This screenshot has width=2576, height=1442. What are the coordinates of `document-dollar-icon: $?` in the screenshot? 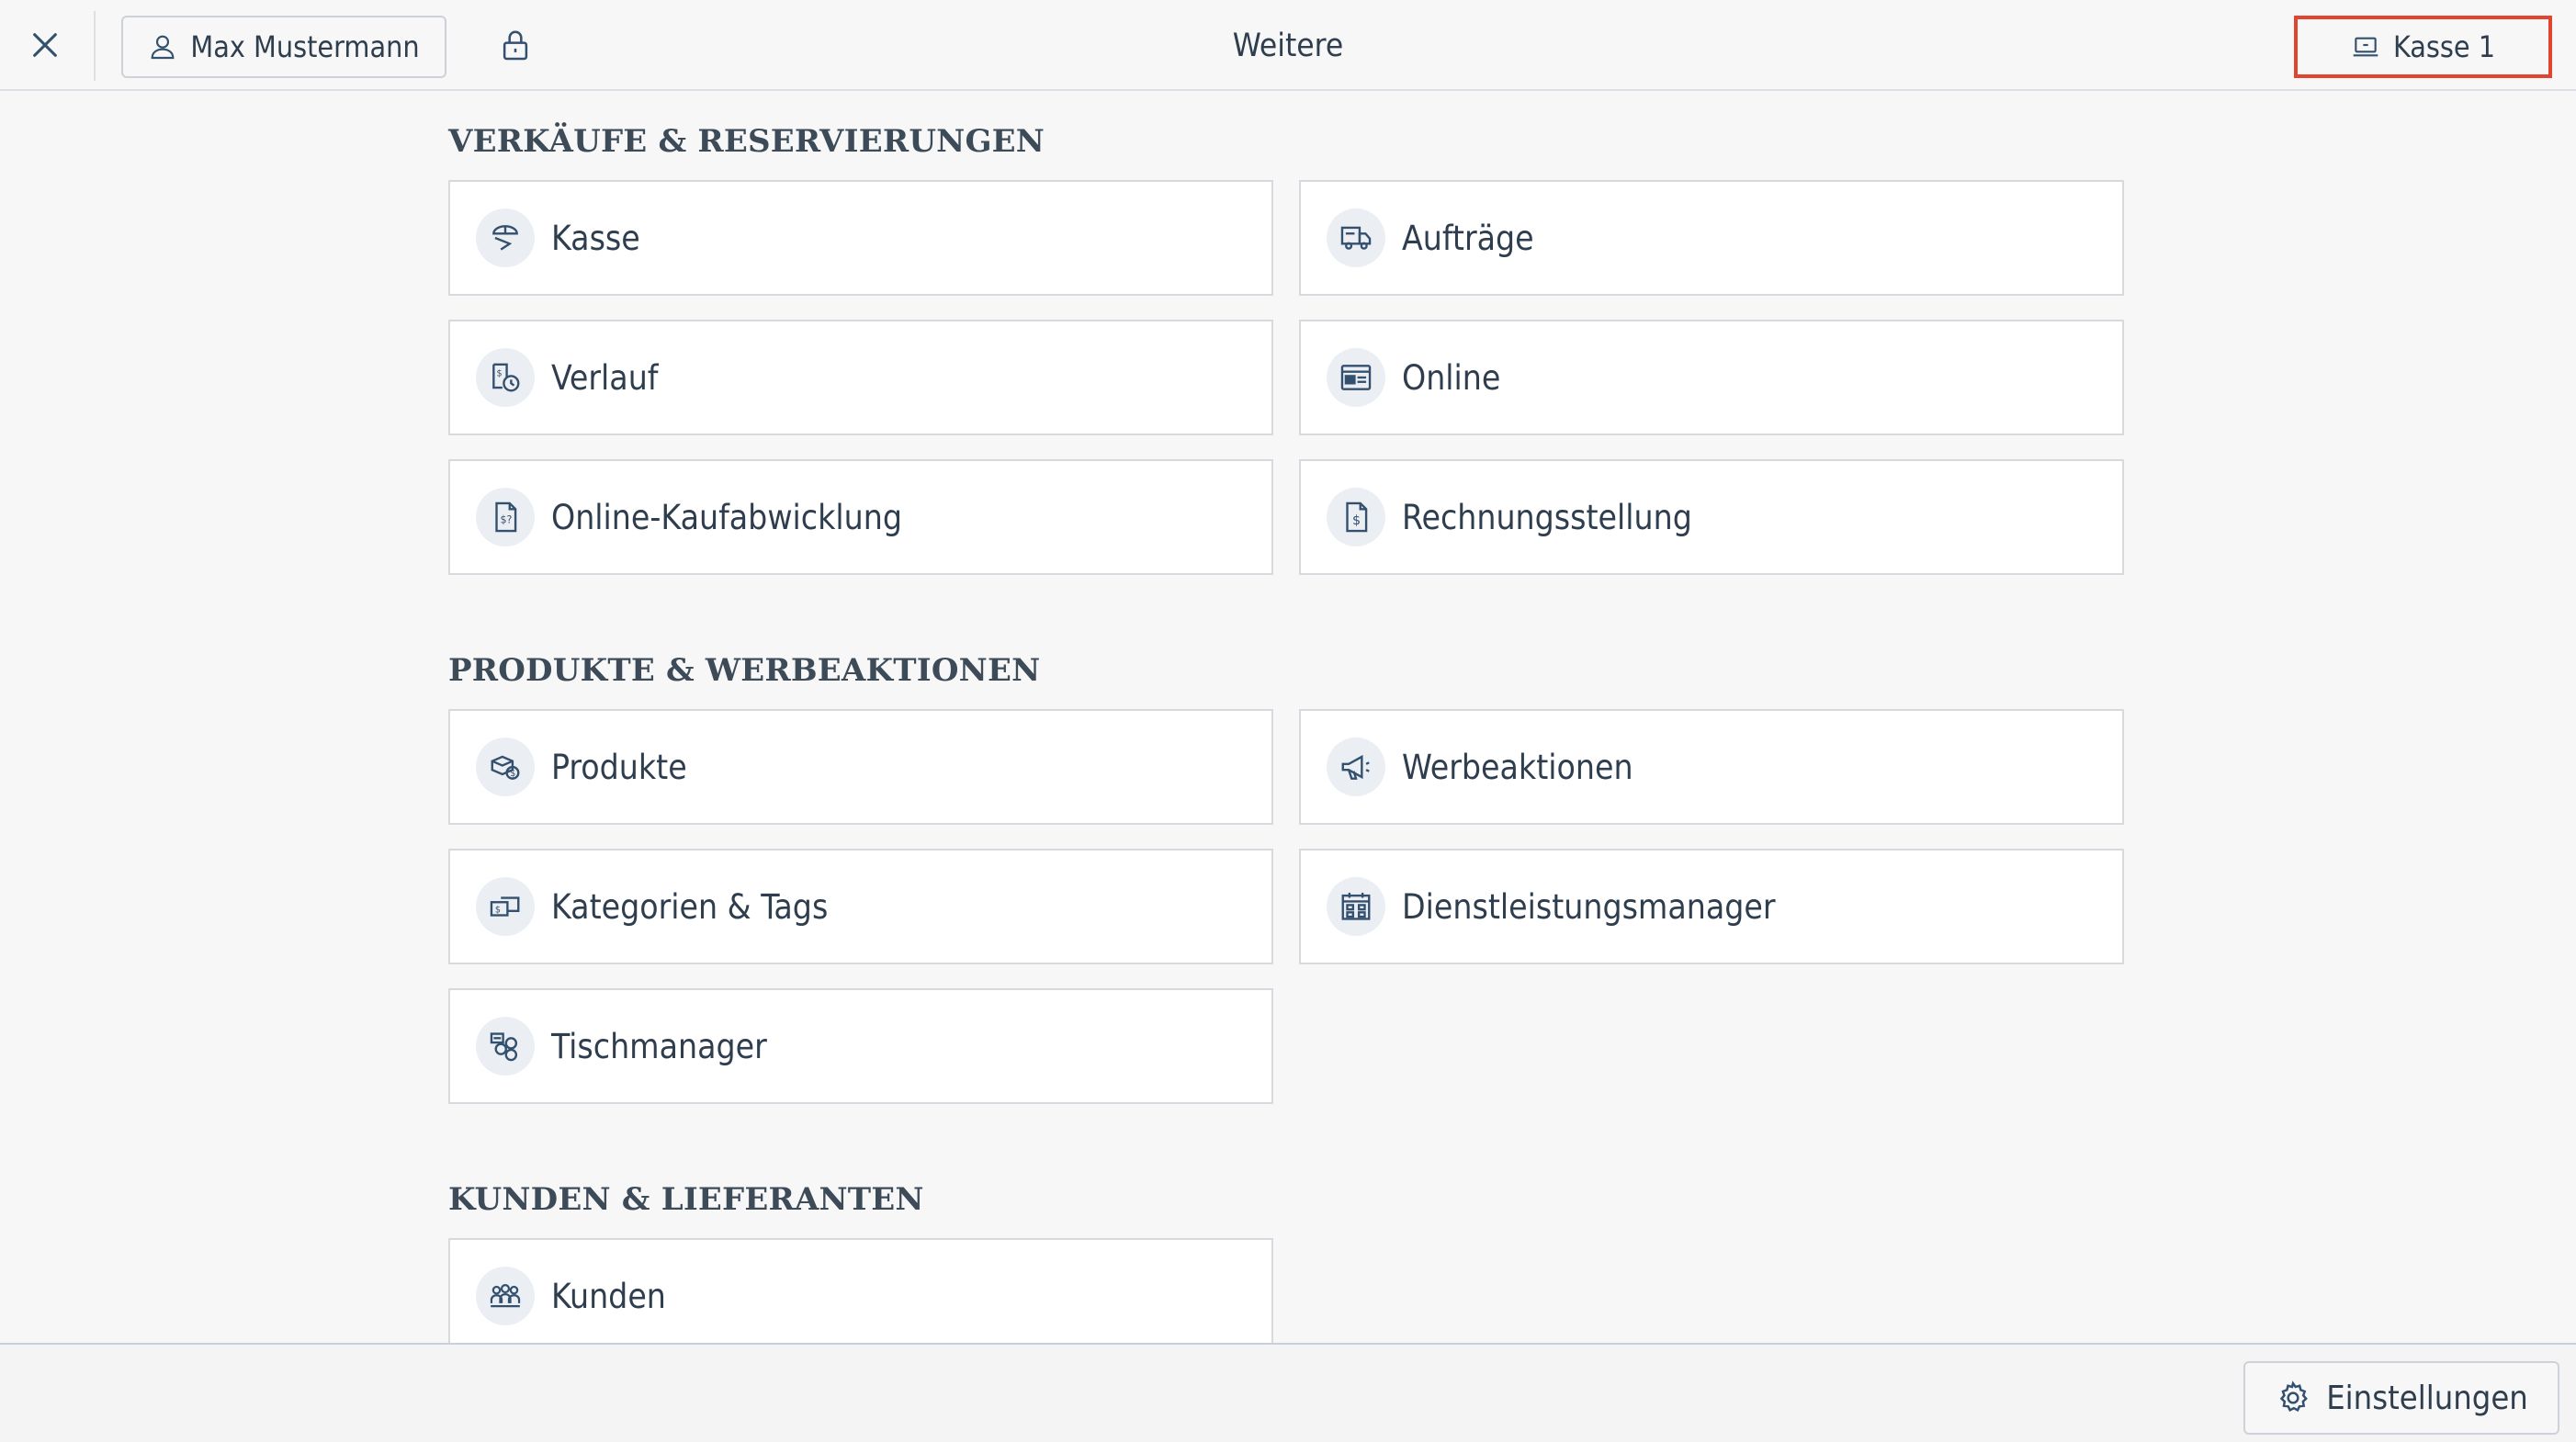 It's located at (505, 517).